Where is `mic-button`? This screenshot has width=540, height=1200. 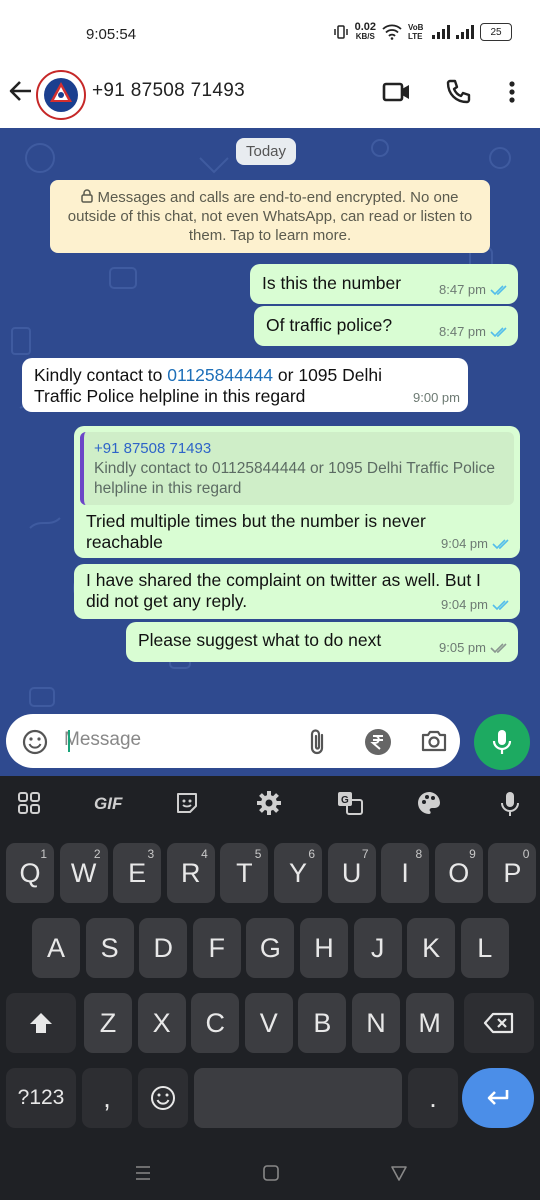 mic-button is located at coordinates (502, 742).